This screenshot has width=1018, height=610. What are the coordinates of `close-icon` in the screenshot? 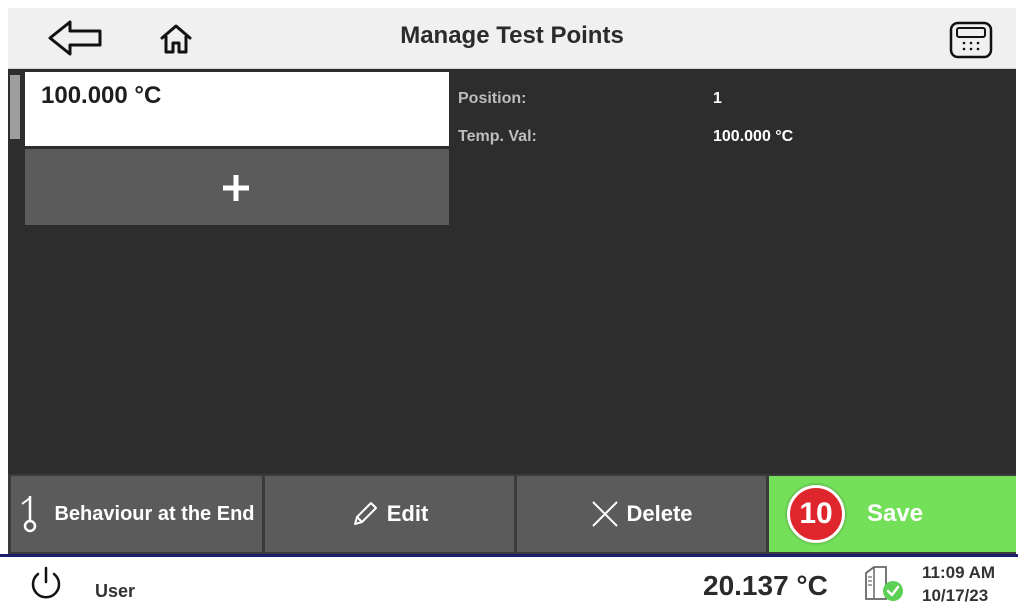 It's located at (605, 514).